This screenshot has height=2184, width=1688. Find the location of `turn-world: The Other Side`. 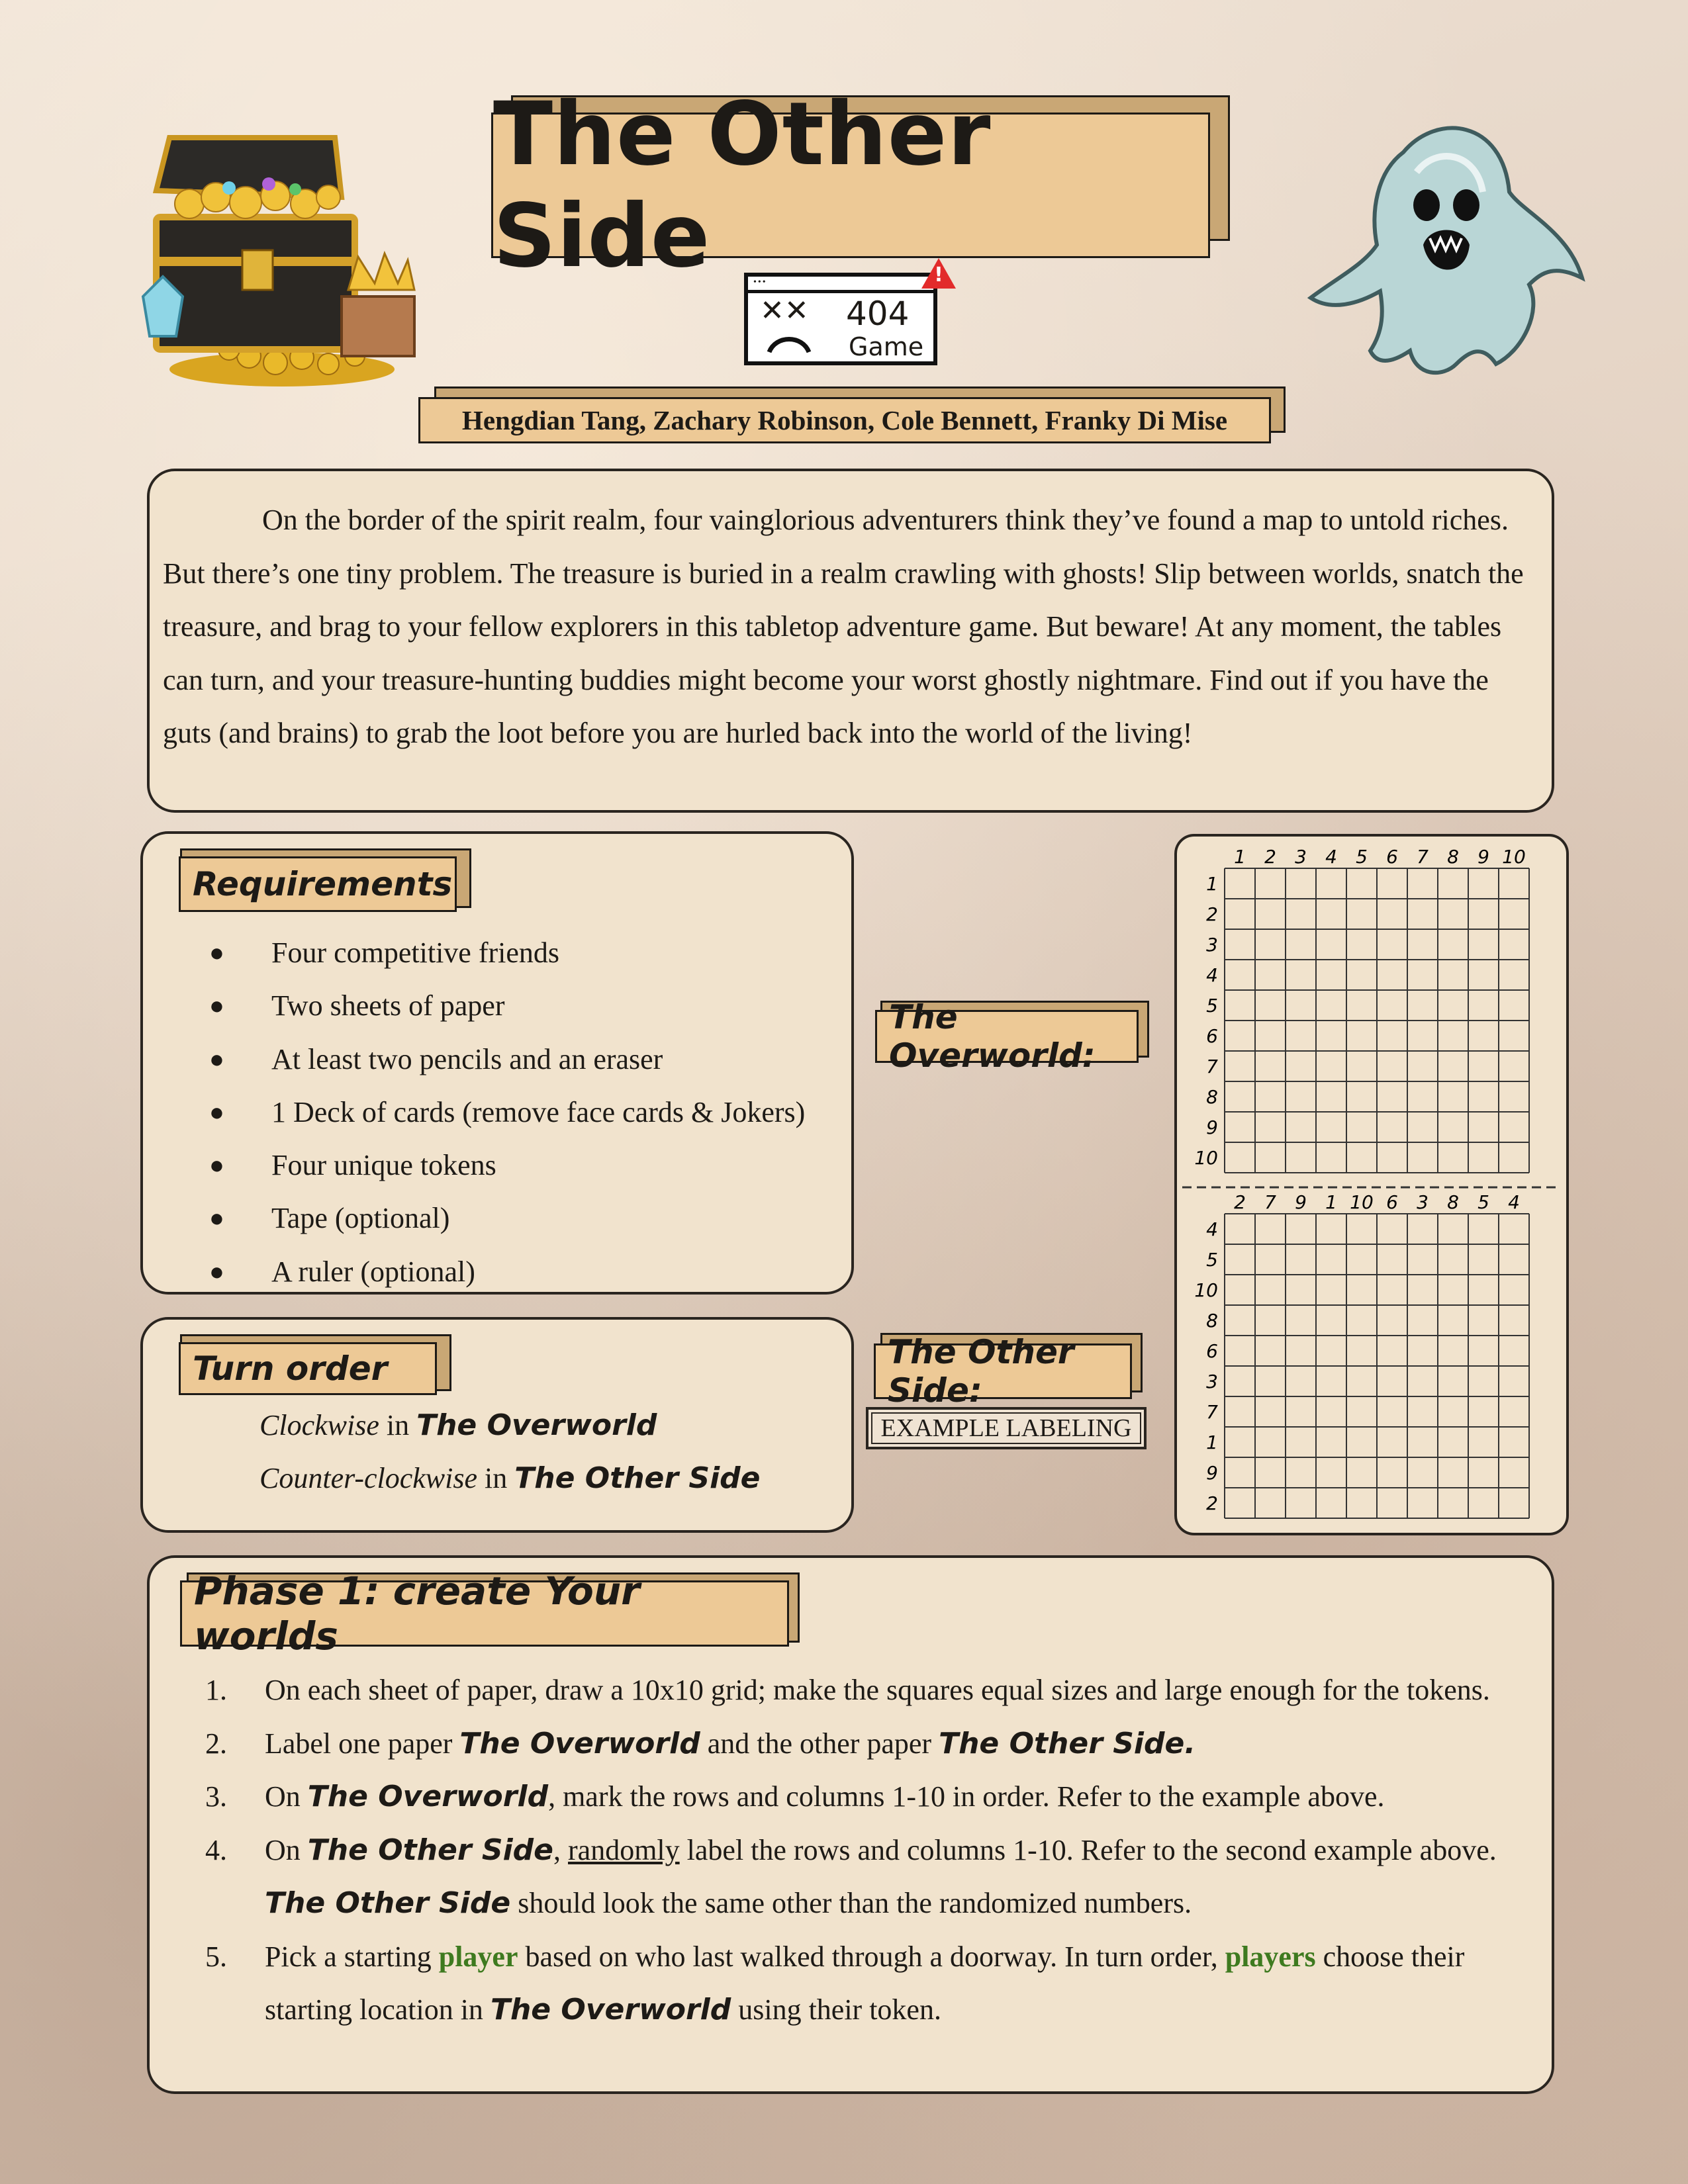

turn-world: The Other Side is located at coordinates (637, 1478).